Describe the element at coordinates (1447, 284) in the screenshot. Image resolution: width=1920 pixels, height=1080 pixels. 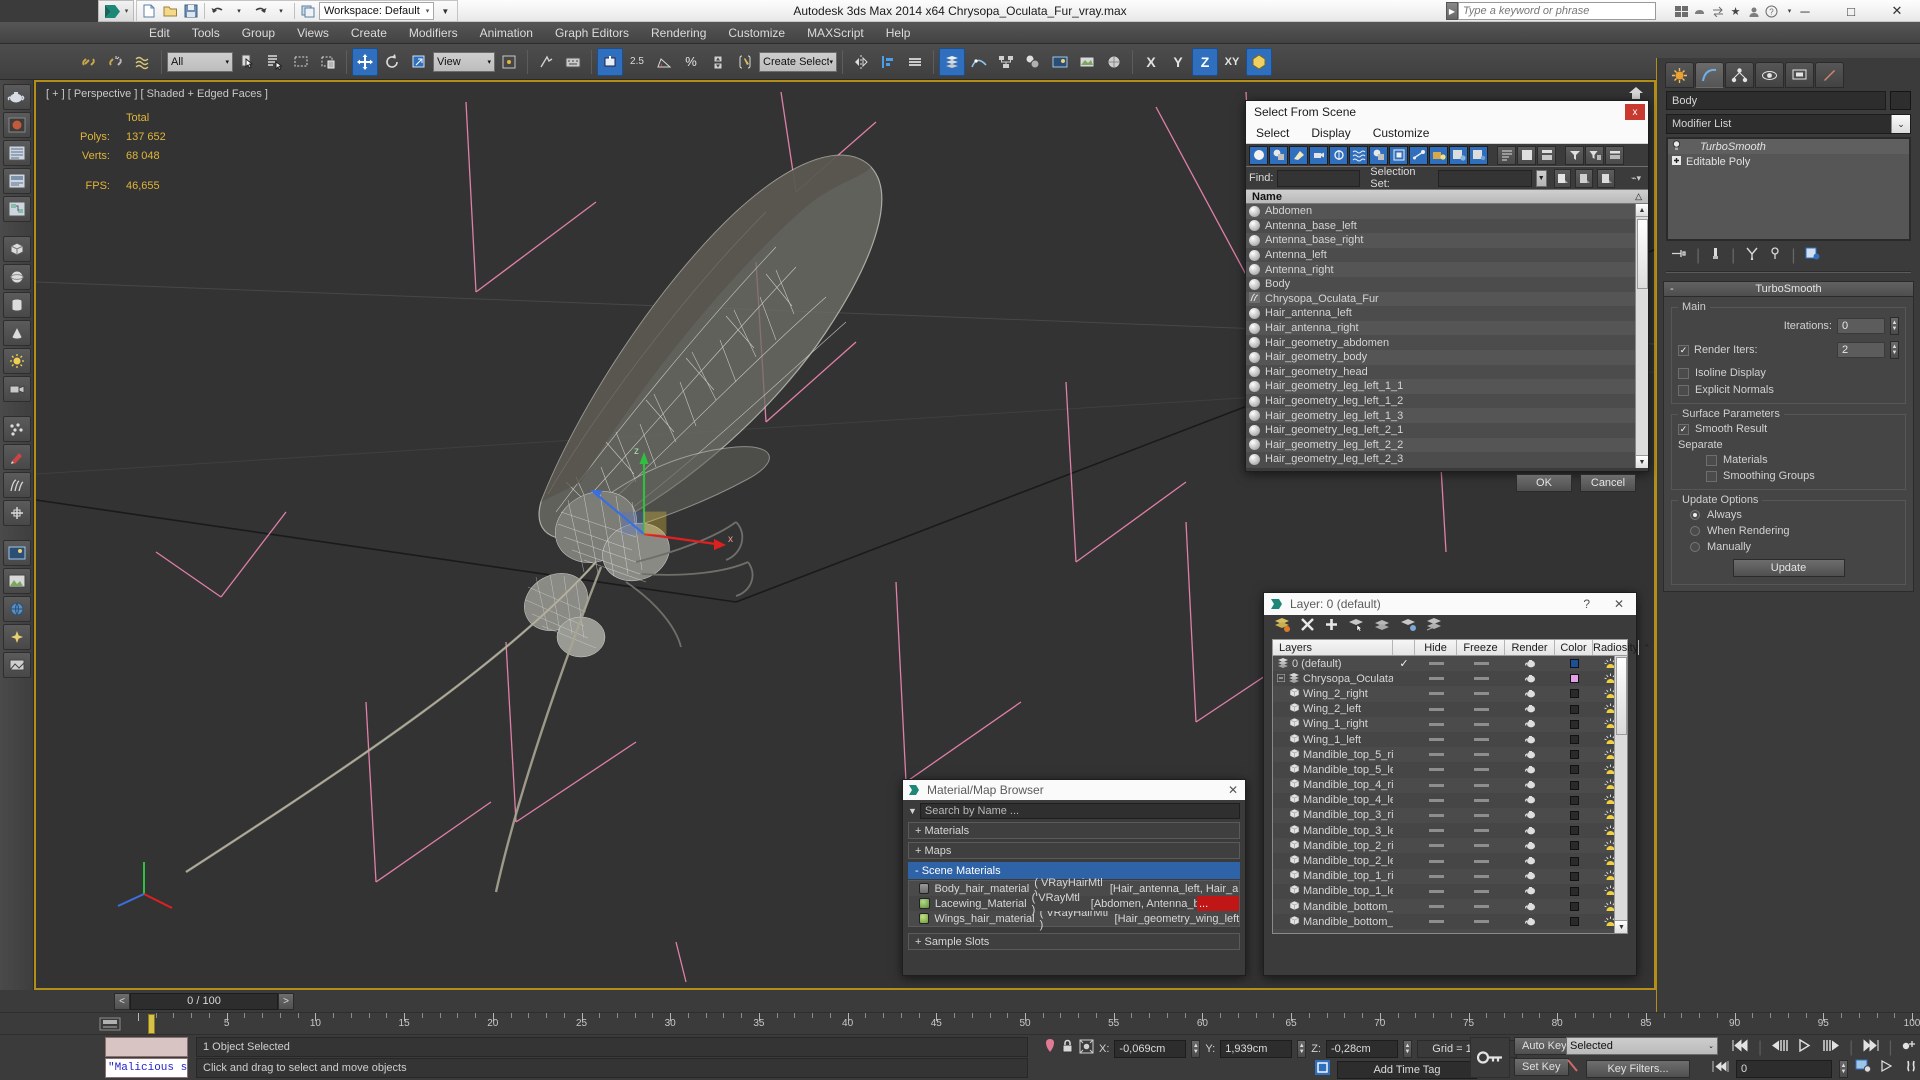
I see `scene-object-row: Body` at that location.